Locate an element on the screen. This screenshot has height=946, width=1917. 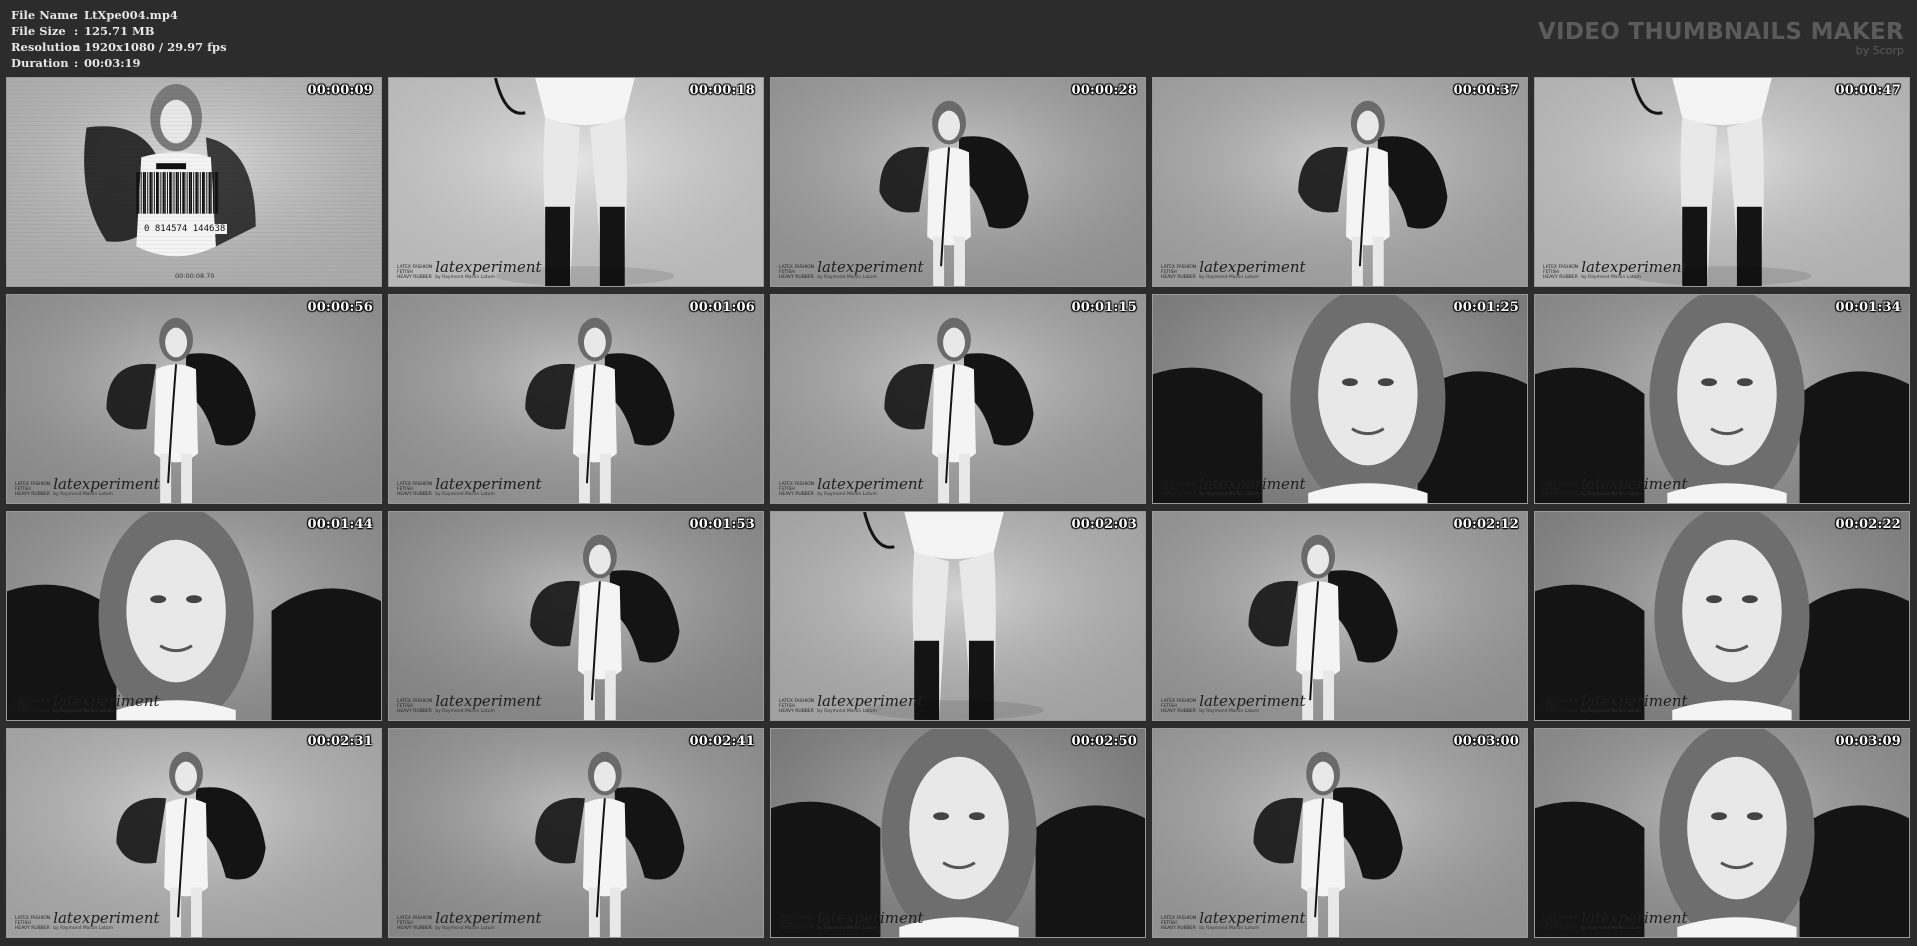
brand-title: VIDEO THUMBNAILS MAKER is located at coordinates (1720, 32).